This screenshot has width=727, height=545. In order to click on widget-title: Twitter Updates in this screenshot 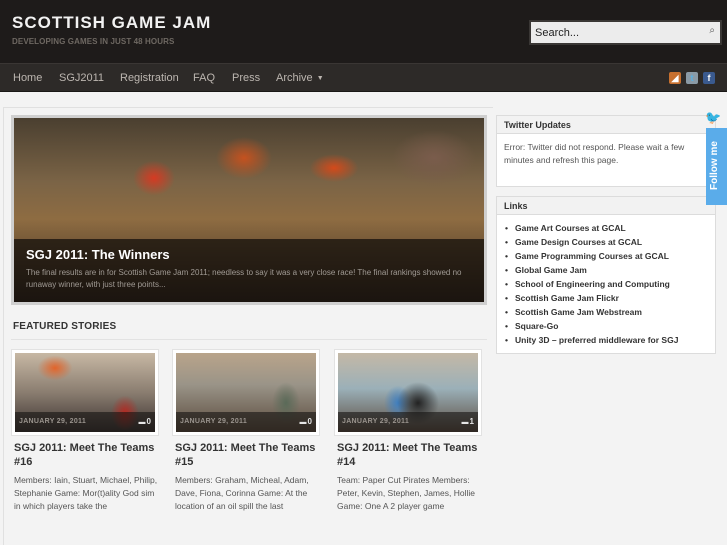, I will do `click(606, 125)`.